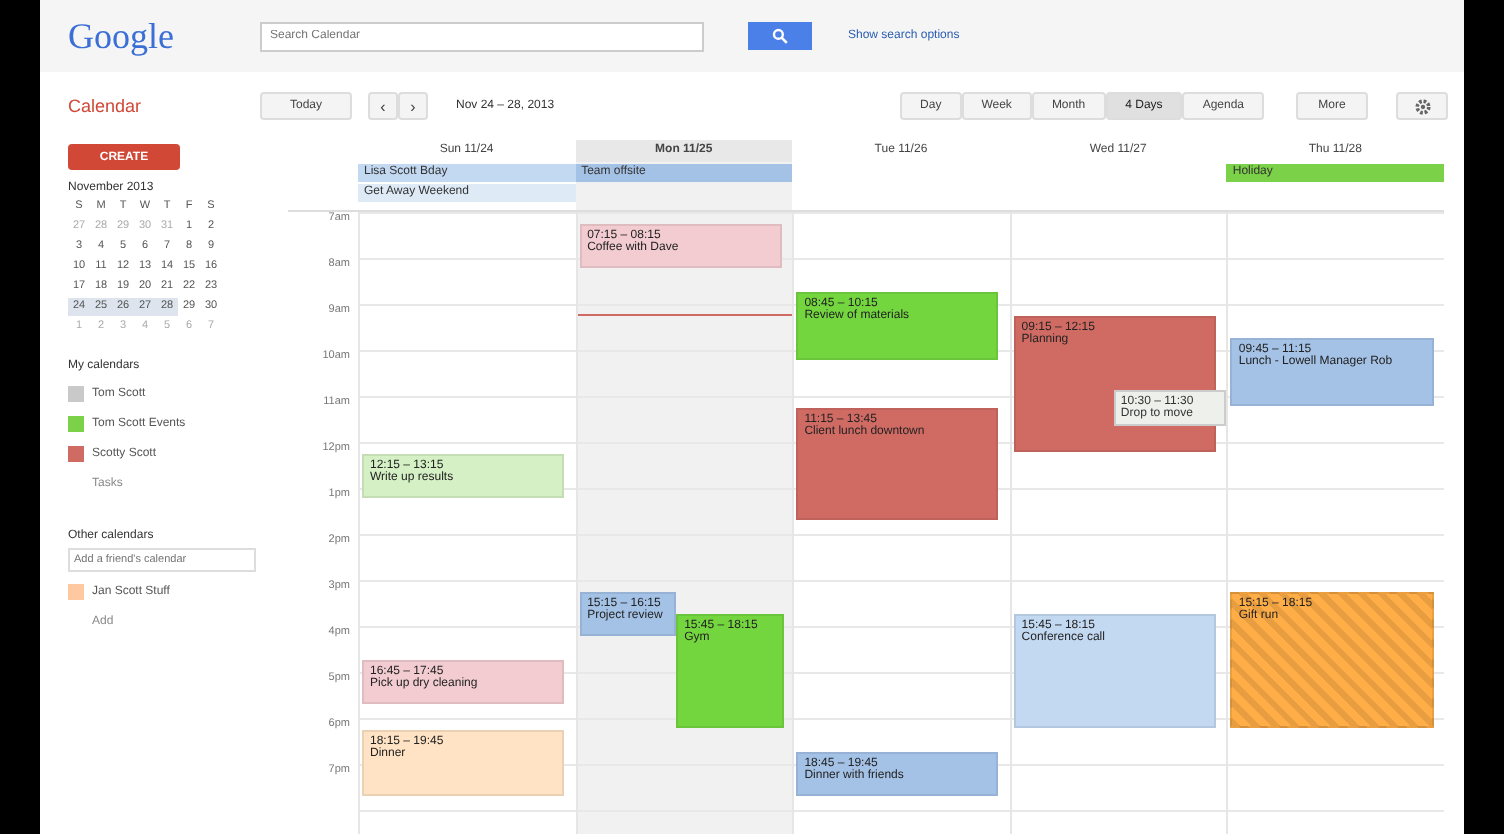 This screenshot has height=834, width=1504. Describe the element at coordinates (106, 106) in the screenshot. I see `app-title: Calendar` at that location.